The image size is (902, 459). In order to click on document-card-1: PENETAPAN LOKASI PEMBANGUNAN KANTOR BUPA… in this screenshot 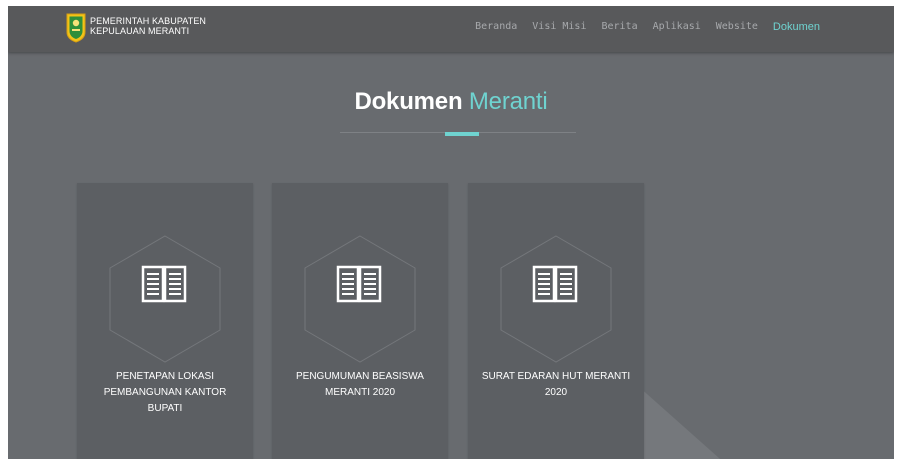, I will do `click(165, 321)`.